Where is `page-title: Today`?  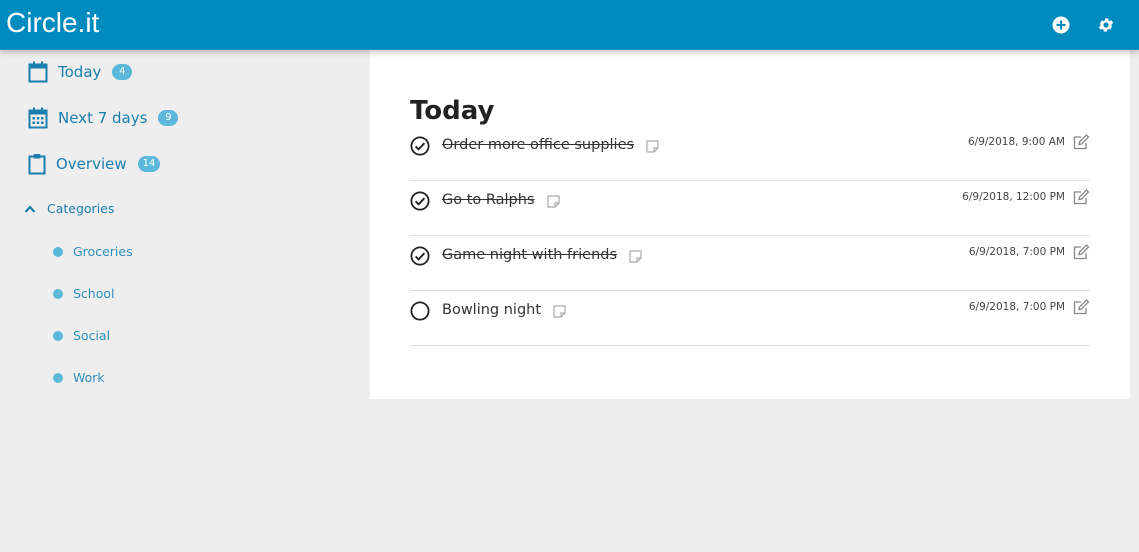
page-title: Today is located at coordinates (452, 111).